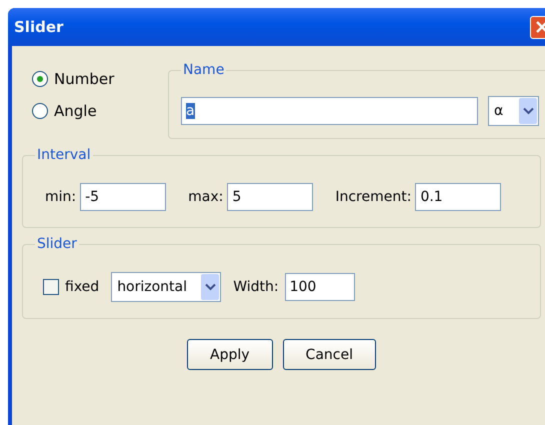  What do you see at coordinates (230, 354) in the screenshot?
I see `dialog-button: Apply` at bounding box center [230, 354].